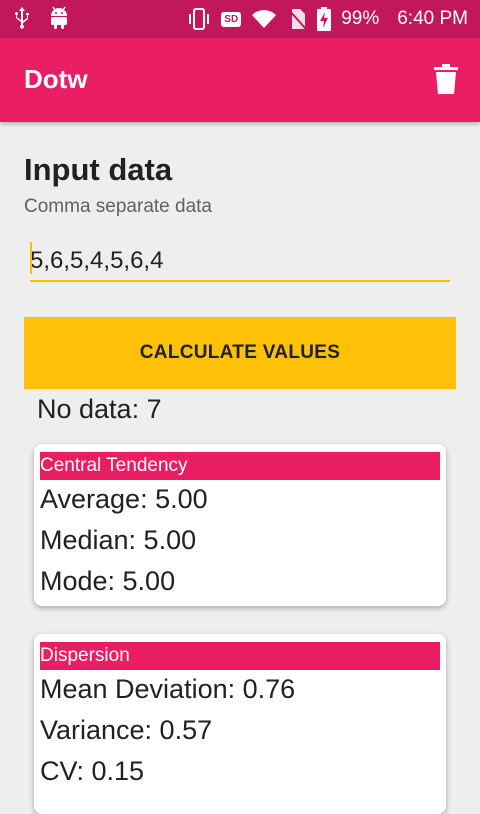  I want to click on delete-icon, so click(446, 79).